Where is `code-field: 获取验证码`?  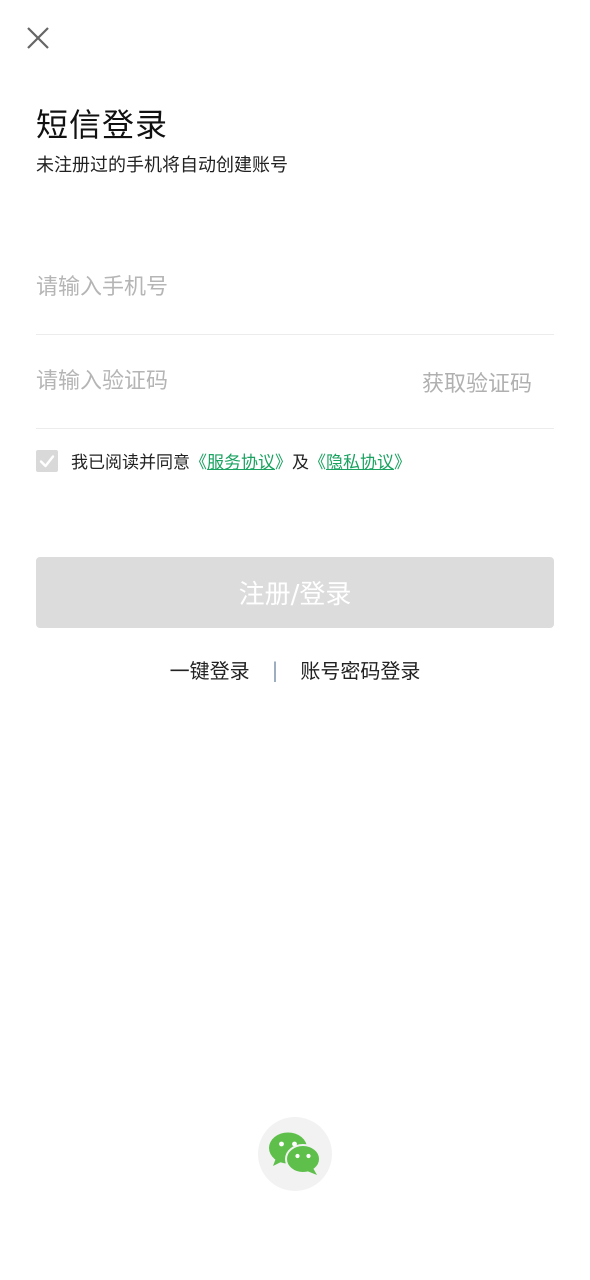
code-field: 获取验证码 is located at coordinates (295, 382).